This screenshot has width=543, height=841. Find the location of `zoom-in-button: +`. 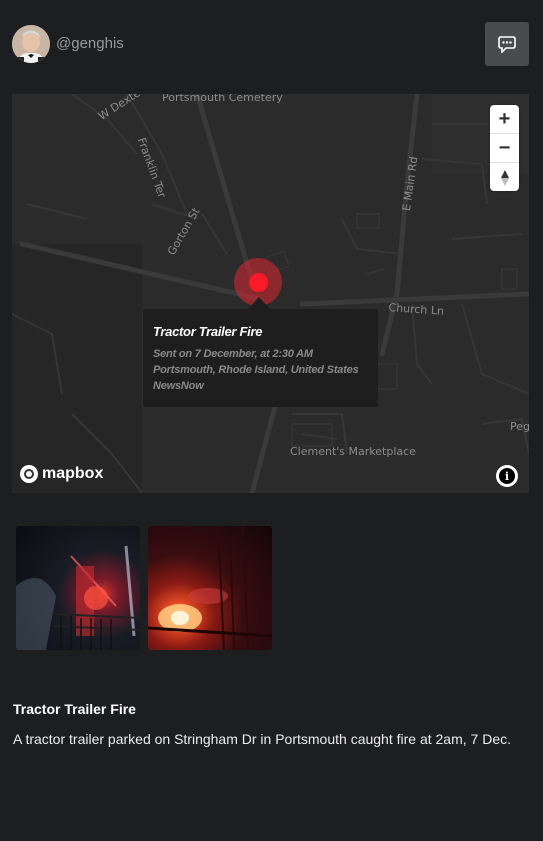

zoom-in-button: + is located at coordinates (504, 119).